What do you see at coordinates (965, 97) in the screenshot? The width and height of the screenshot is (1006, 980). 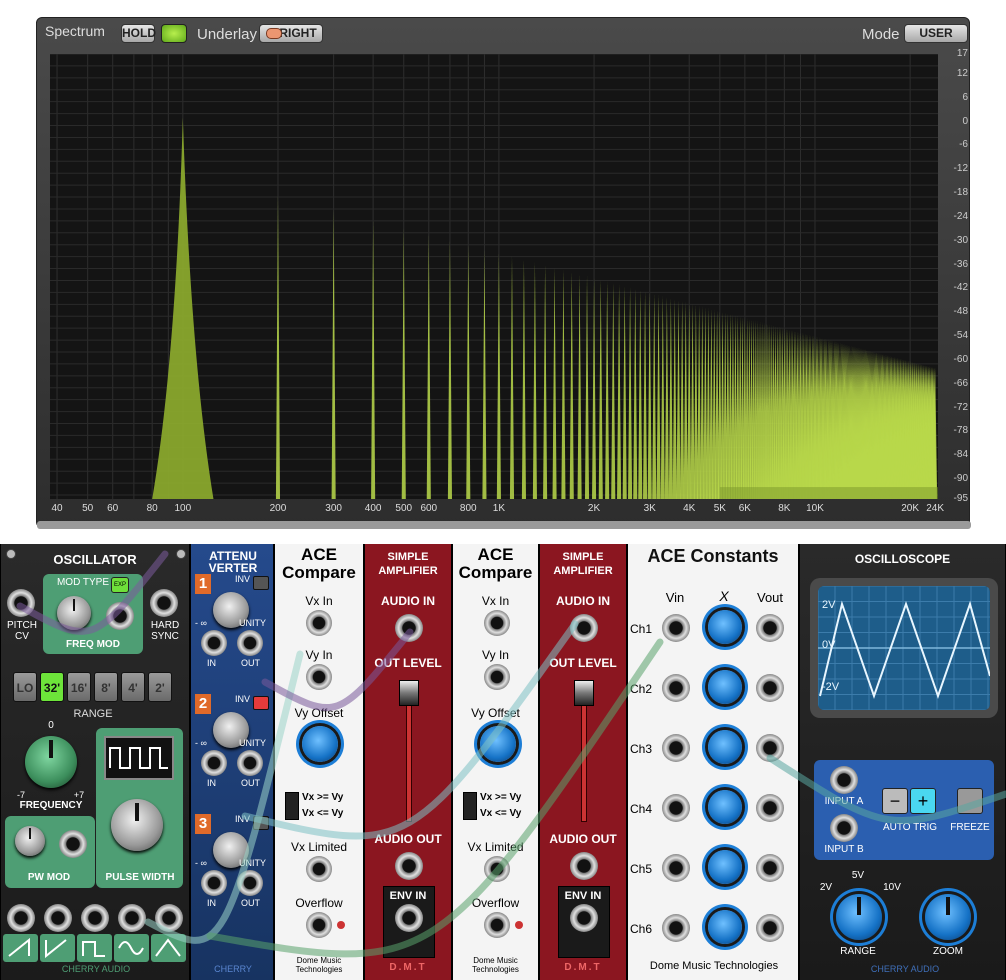 I see `db-tick-label: 6` at bounding box center [965, 97].